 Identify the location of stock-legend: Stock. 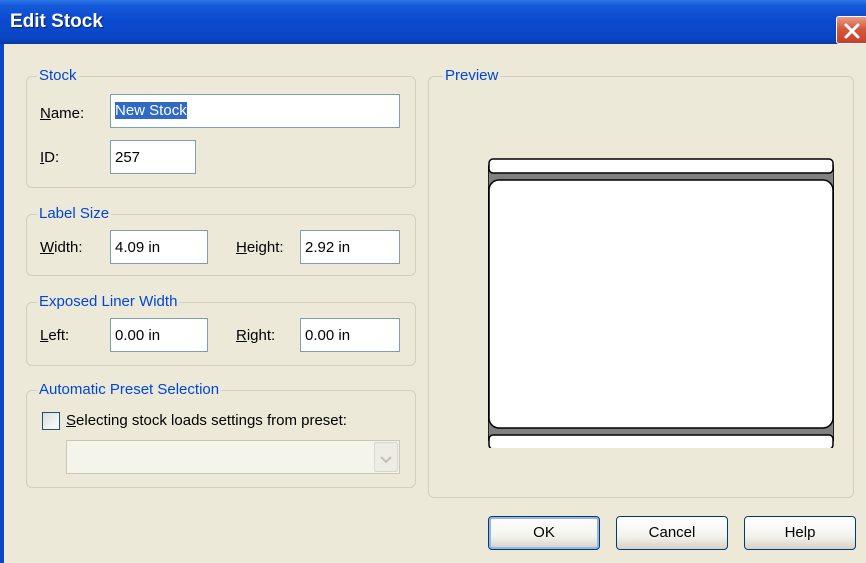
(58, 76).